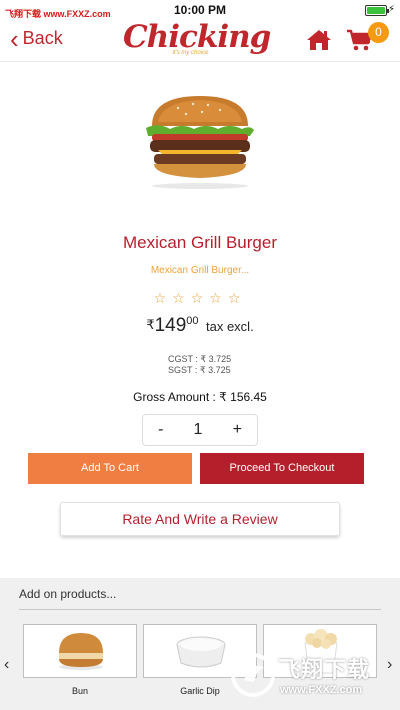 This screenshot has width=400, height=710. Describe the element at coordinates (42, 38) in the screenshot. I see `back-label: Back` at that location.